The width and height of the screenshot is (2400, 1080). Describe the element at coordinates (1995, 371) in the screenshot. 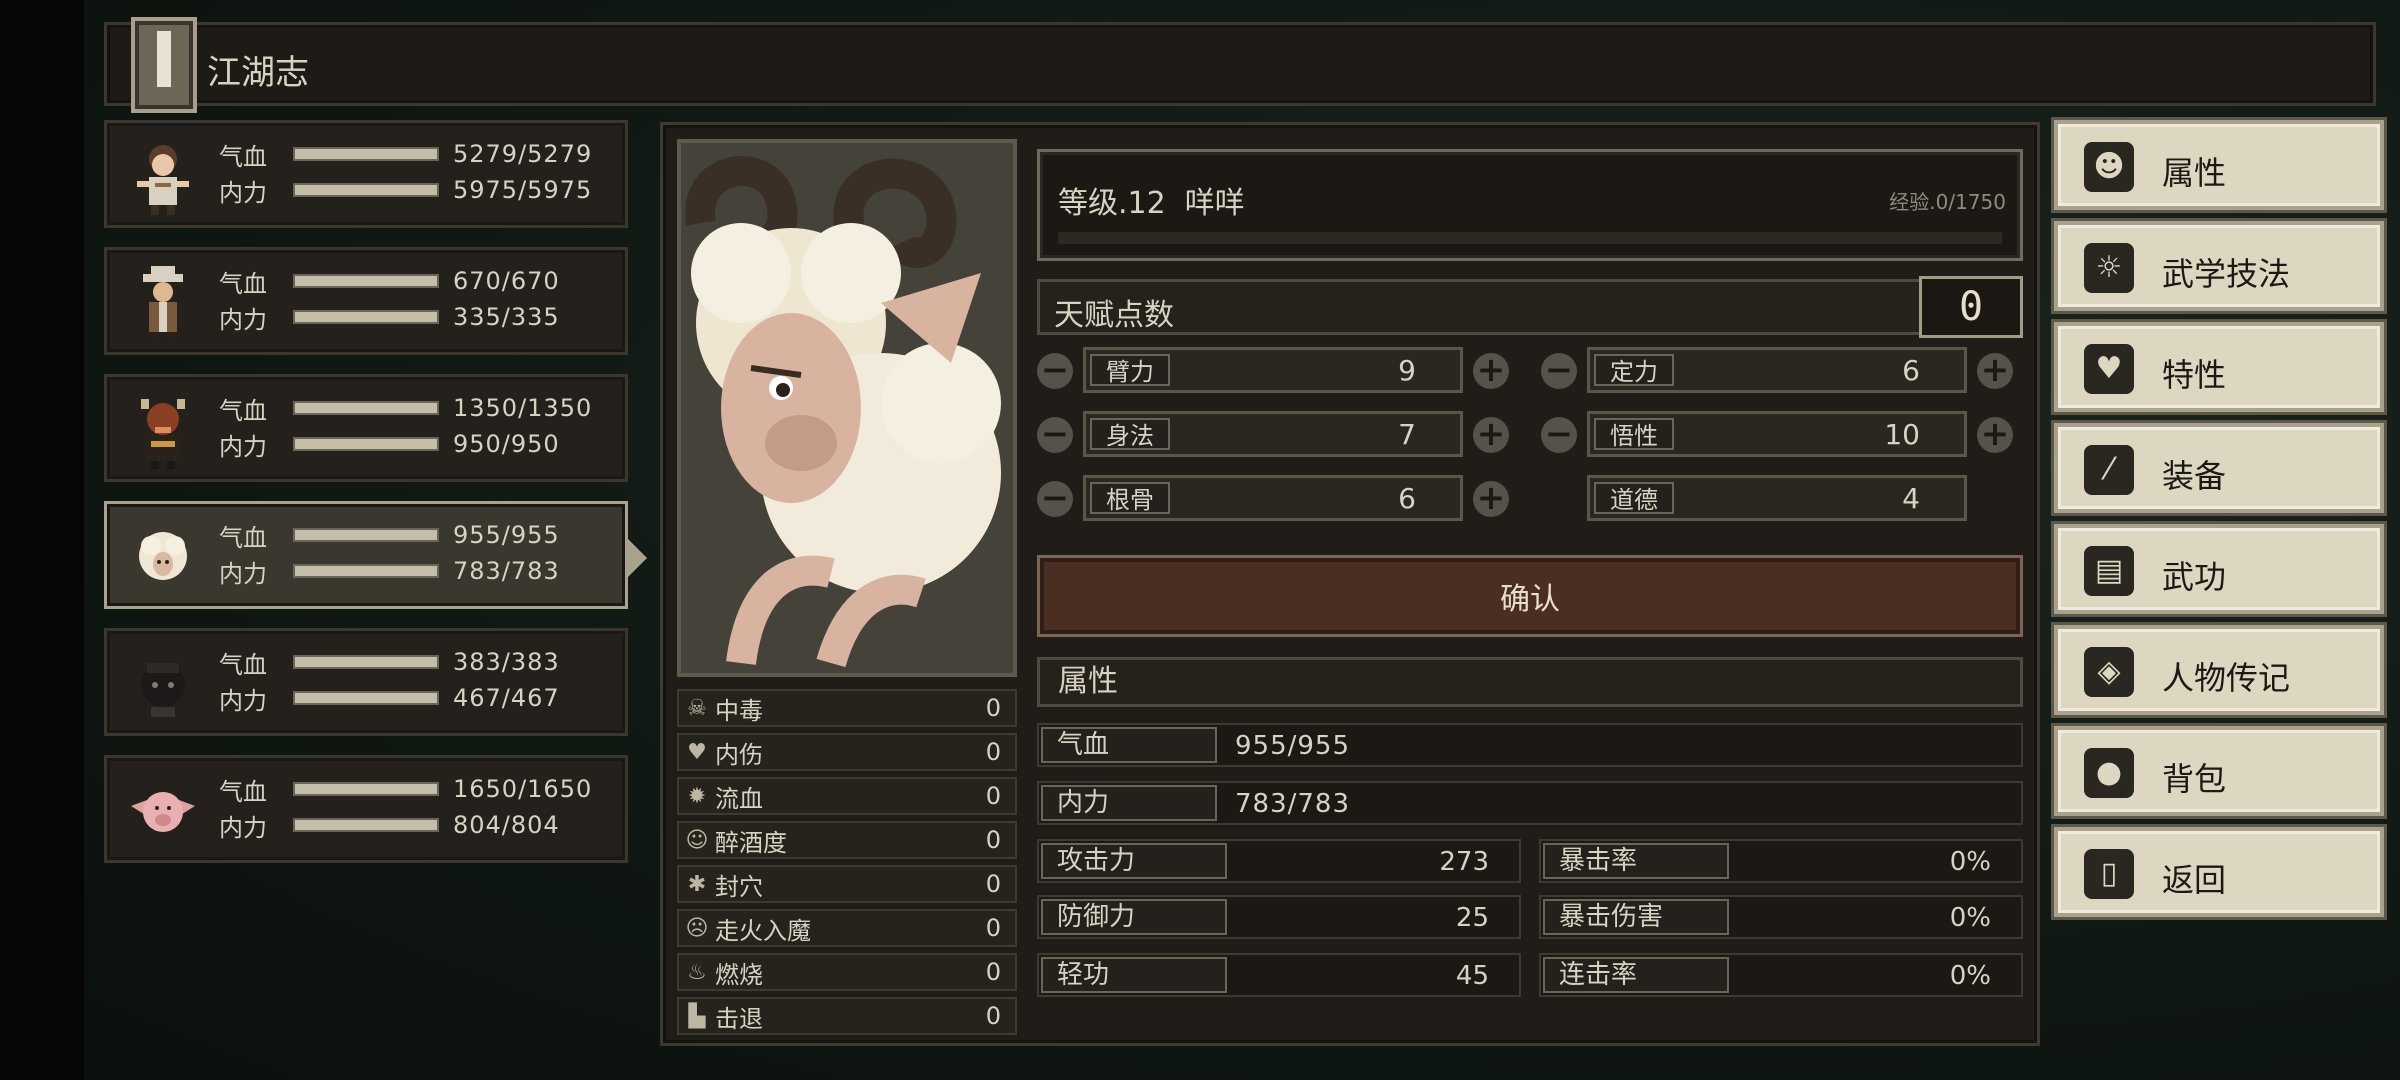

I see `increase-composure-button: +` at that location.